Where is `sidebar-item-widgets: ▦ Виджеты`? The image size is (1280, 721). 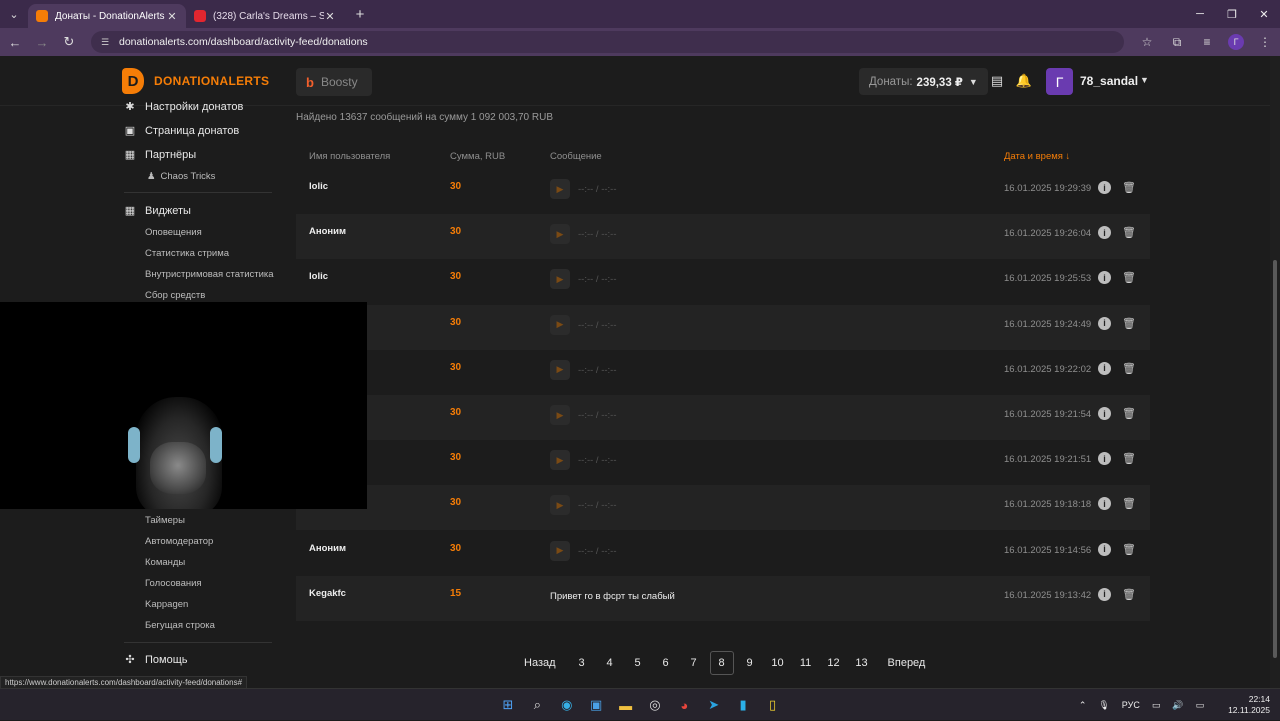 sidebar-item-widgets: ▦ Виджеты is located at coordinates (157, 211).